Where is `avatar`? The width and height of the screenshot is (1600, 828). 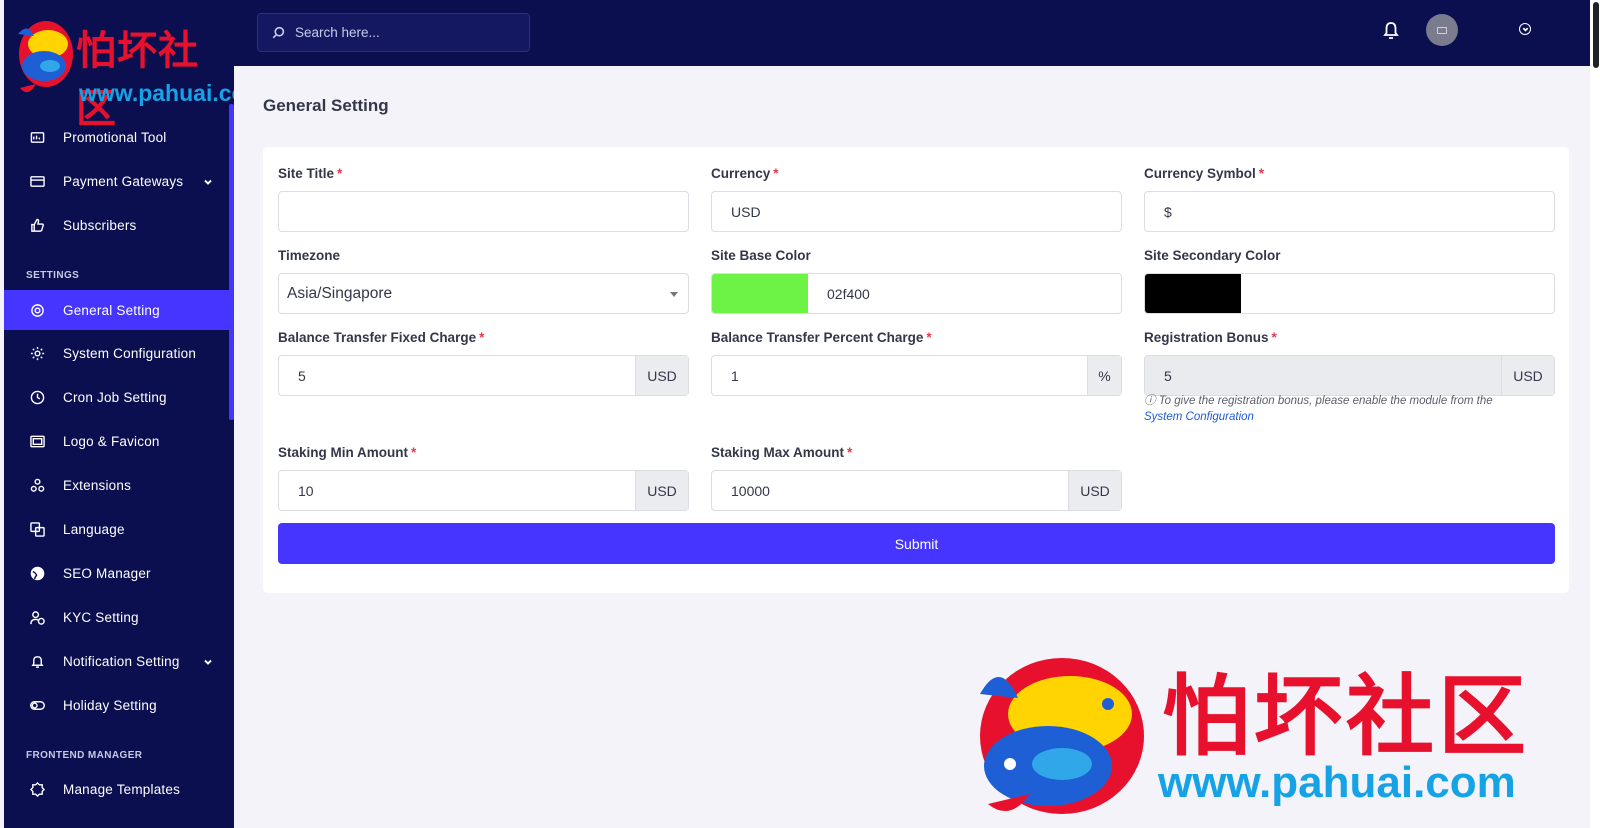
avatar is located at coordinates (1442, 30).